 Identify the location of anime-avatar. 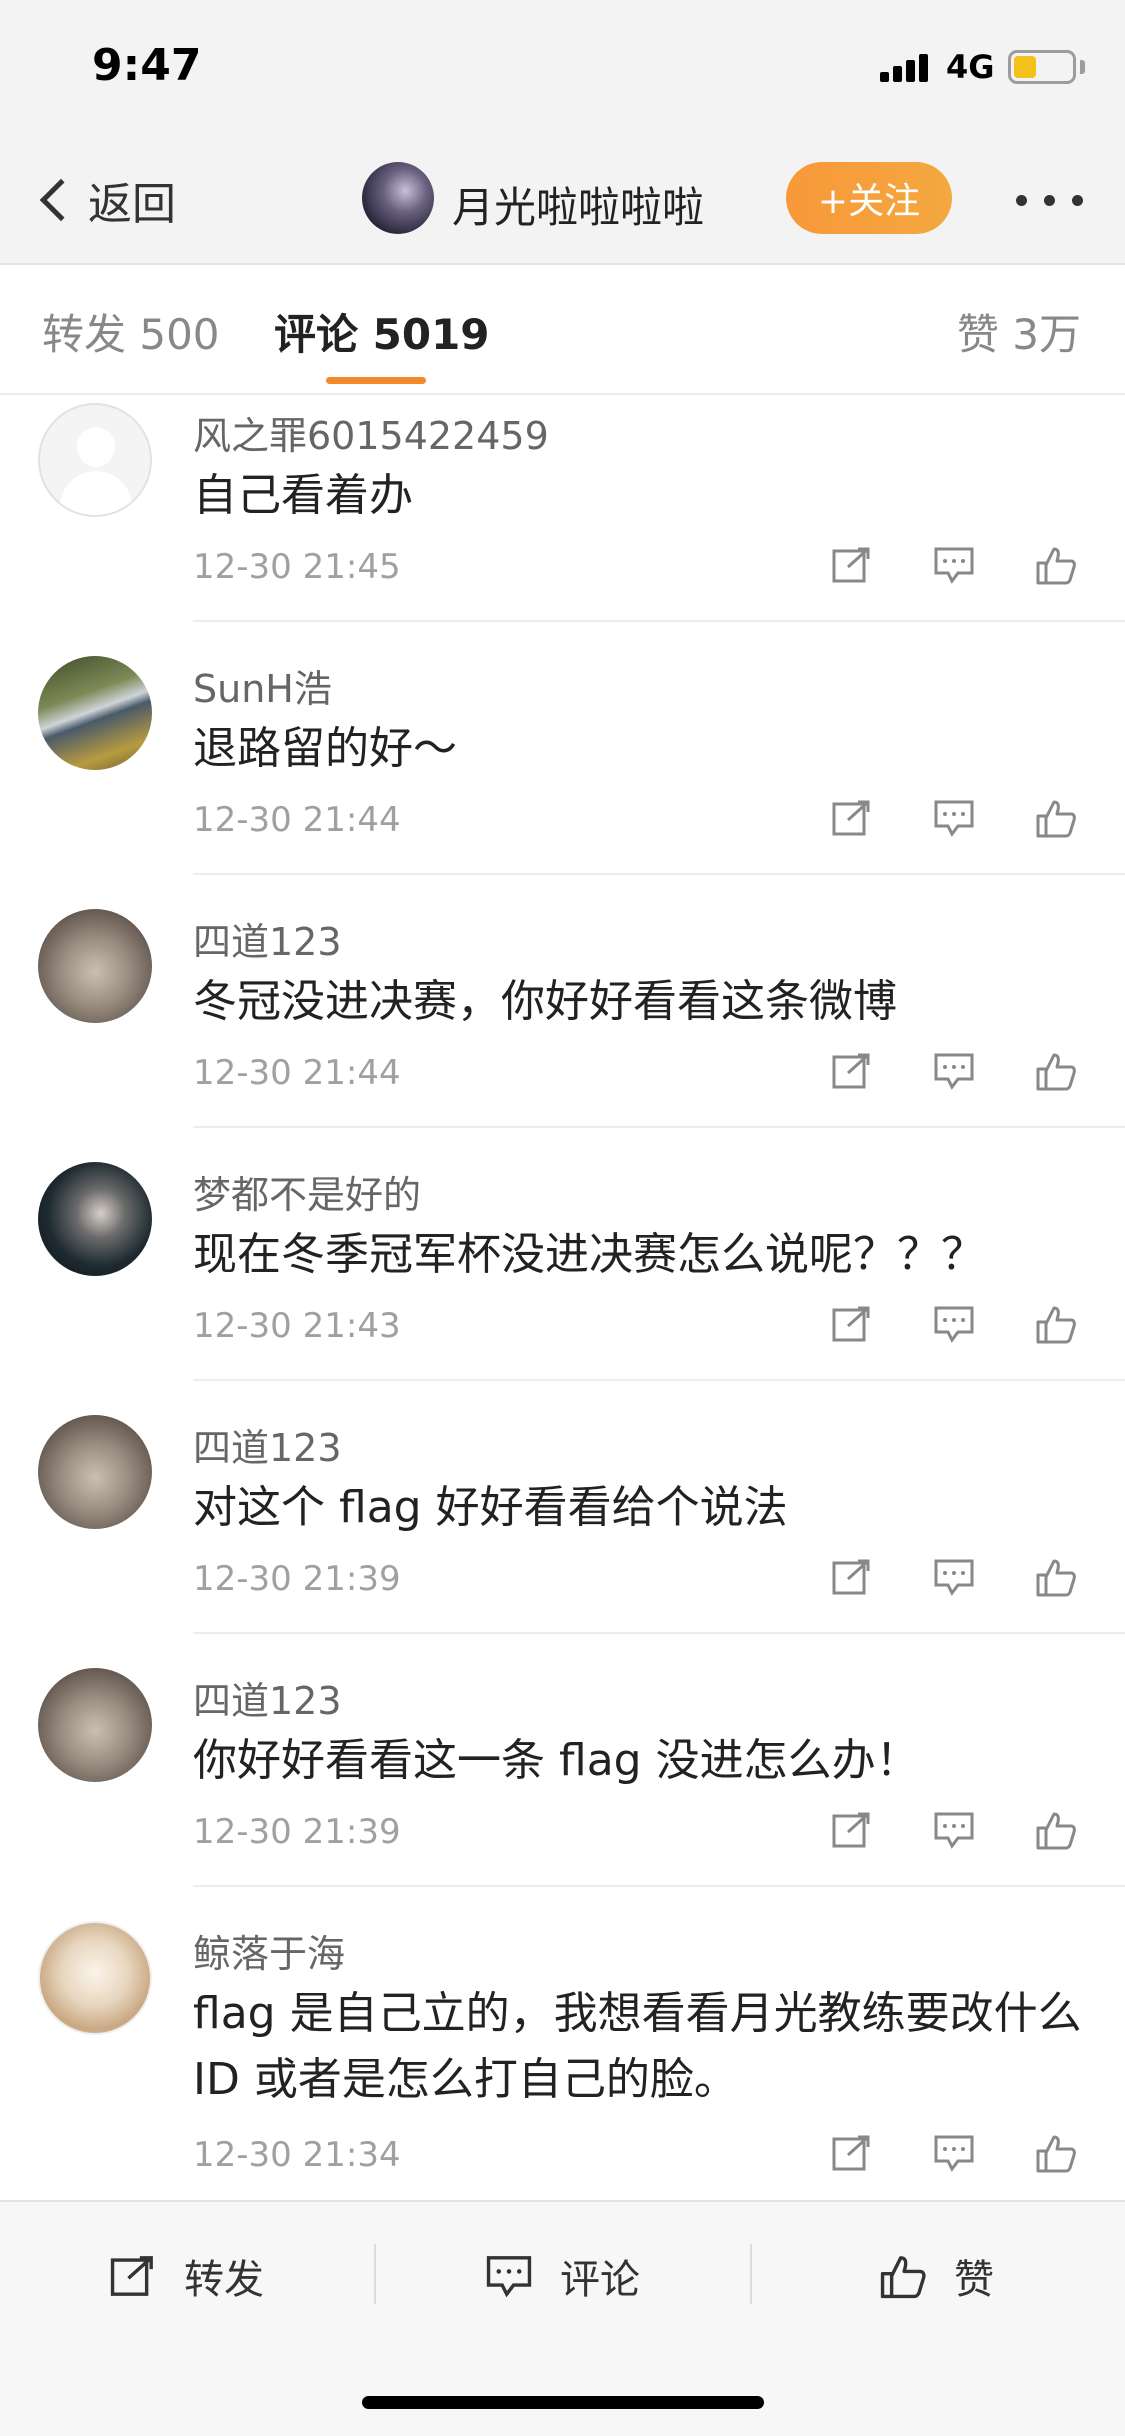
(95, 1978).